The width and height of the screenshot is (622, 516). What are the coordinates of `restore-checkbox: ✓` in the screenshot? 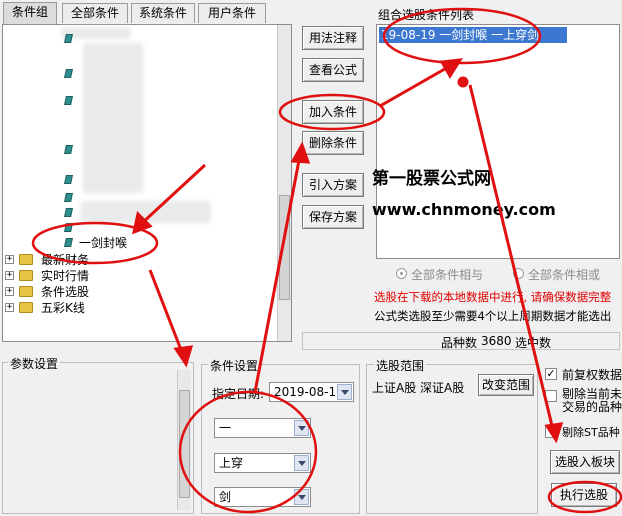 It's located at (551, 374).